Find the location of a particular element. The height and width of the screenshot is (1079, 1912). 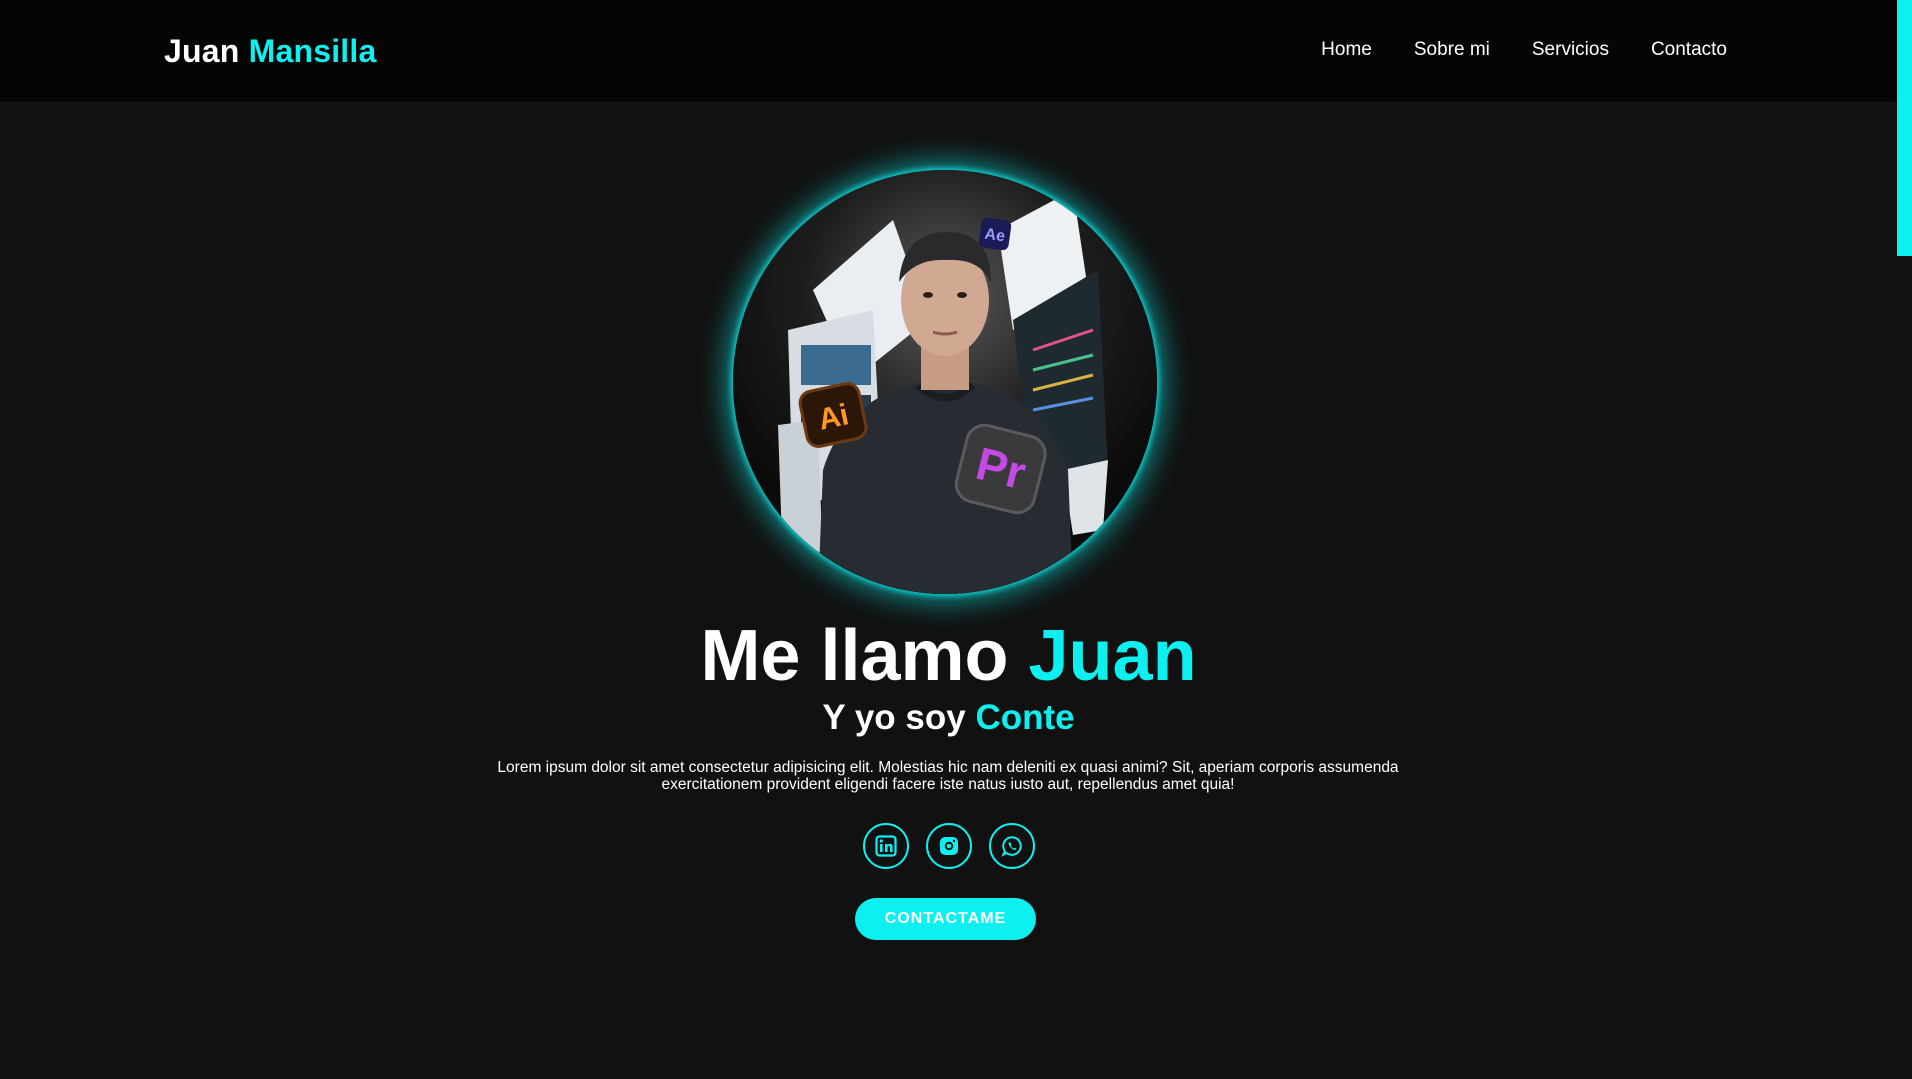

profile-photo-illustration: Ai Pr Ae is located at coordinates (945, 382).